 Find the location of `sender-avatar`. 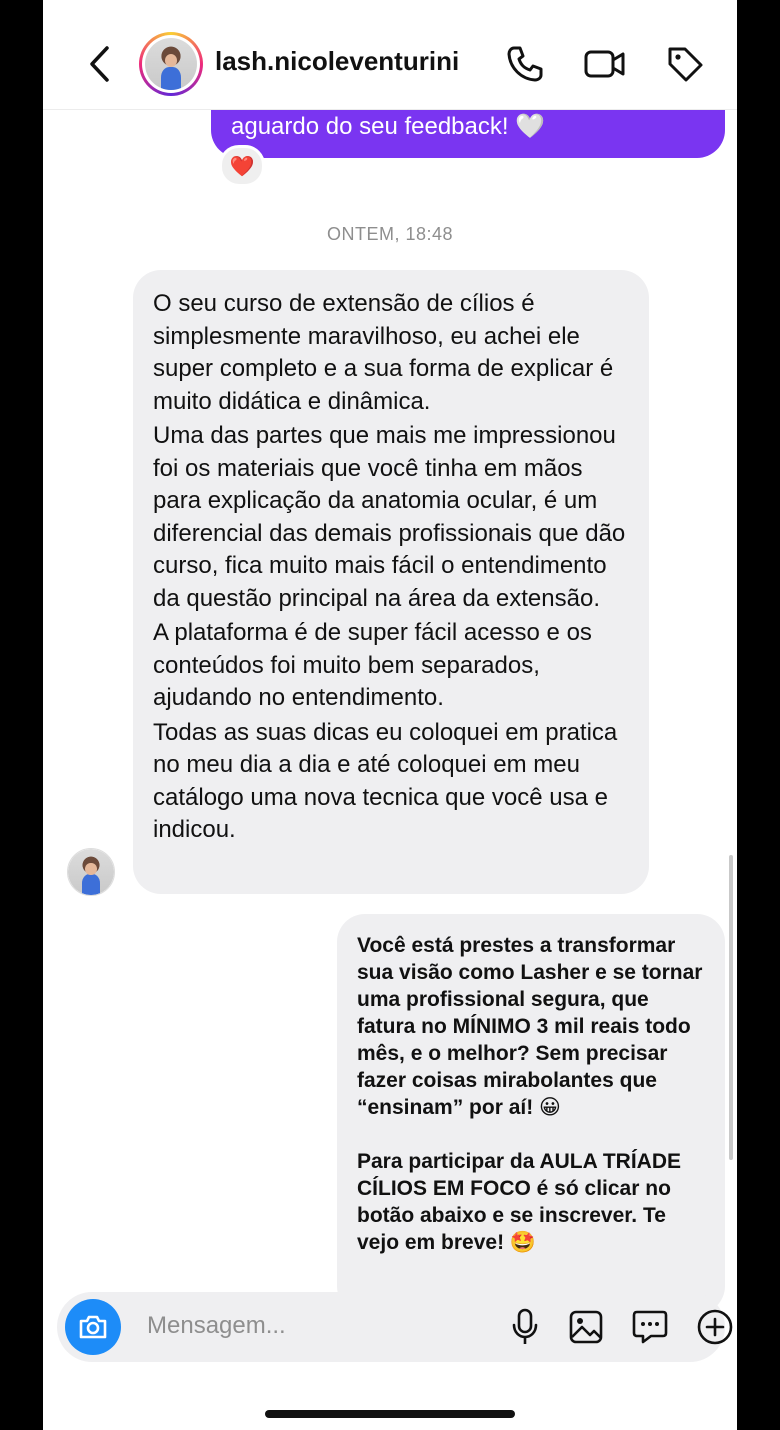

sender-avatar is located at coordinates (91, 872).